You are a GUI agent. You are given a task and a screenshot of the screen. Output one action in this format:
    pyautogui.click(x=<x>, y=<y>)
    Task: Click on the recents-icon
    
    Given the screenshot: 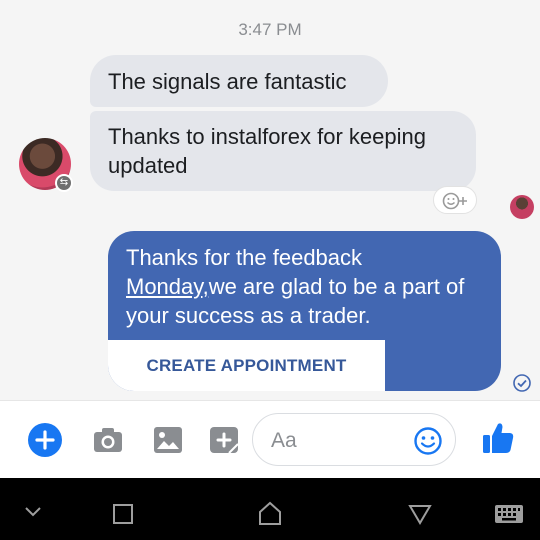 What is the action you would take?
    pyautogui.click(x=123, y=514)
    